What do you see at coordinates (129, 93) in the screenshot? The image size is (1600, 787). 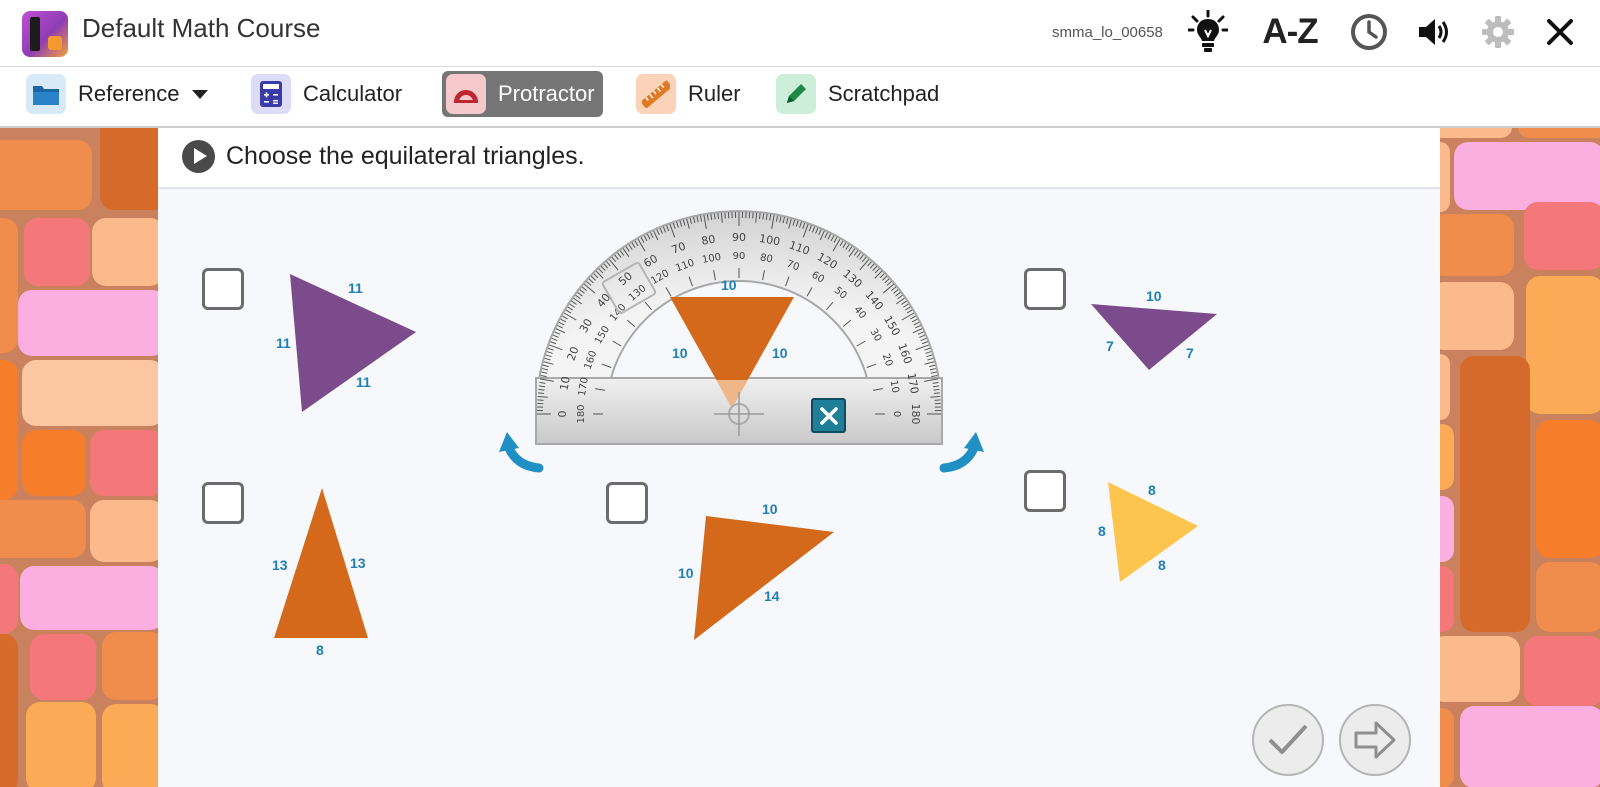 I see `reference-label: Reference` at bounding box center [129, 93].